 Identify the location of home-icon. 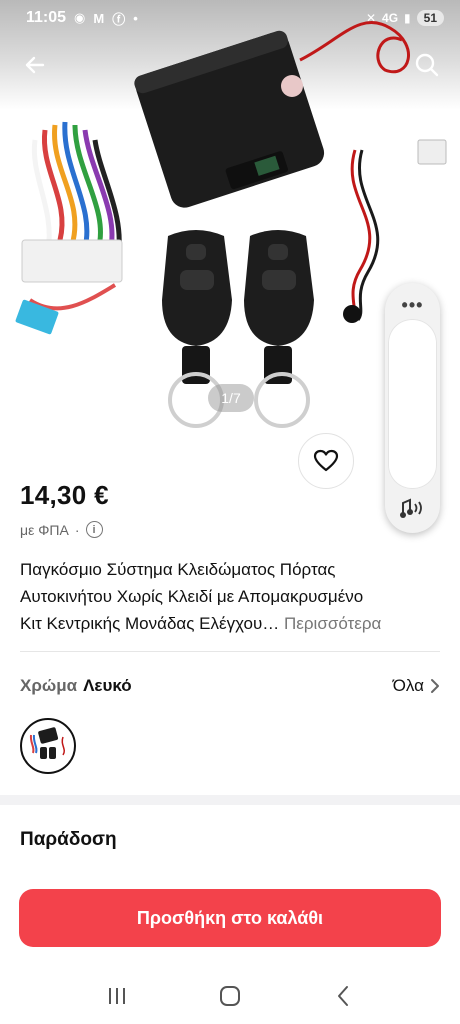
(229, 996).